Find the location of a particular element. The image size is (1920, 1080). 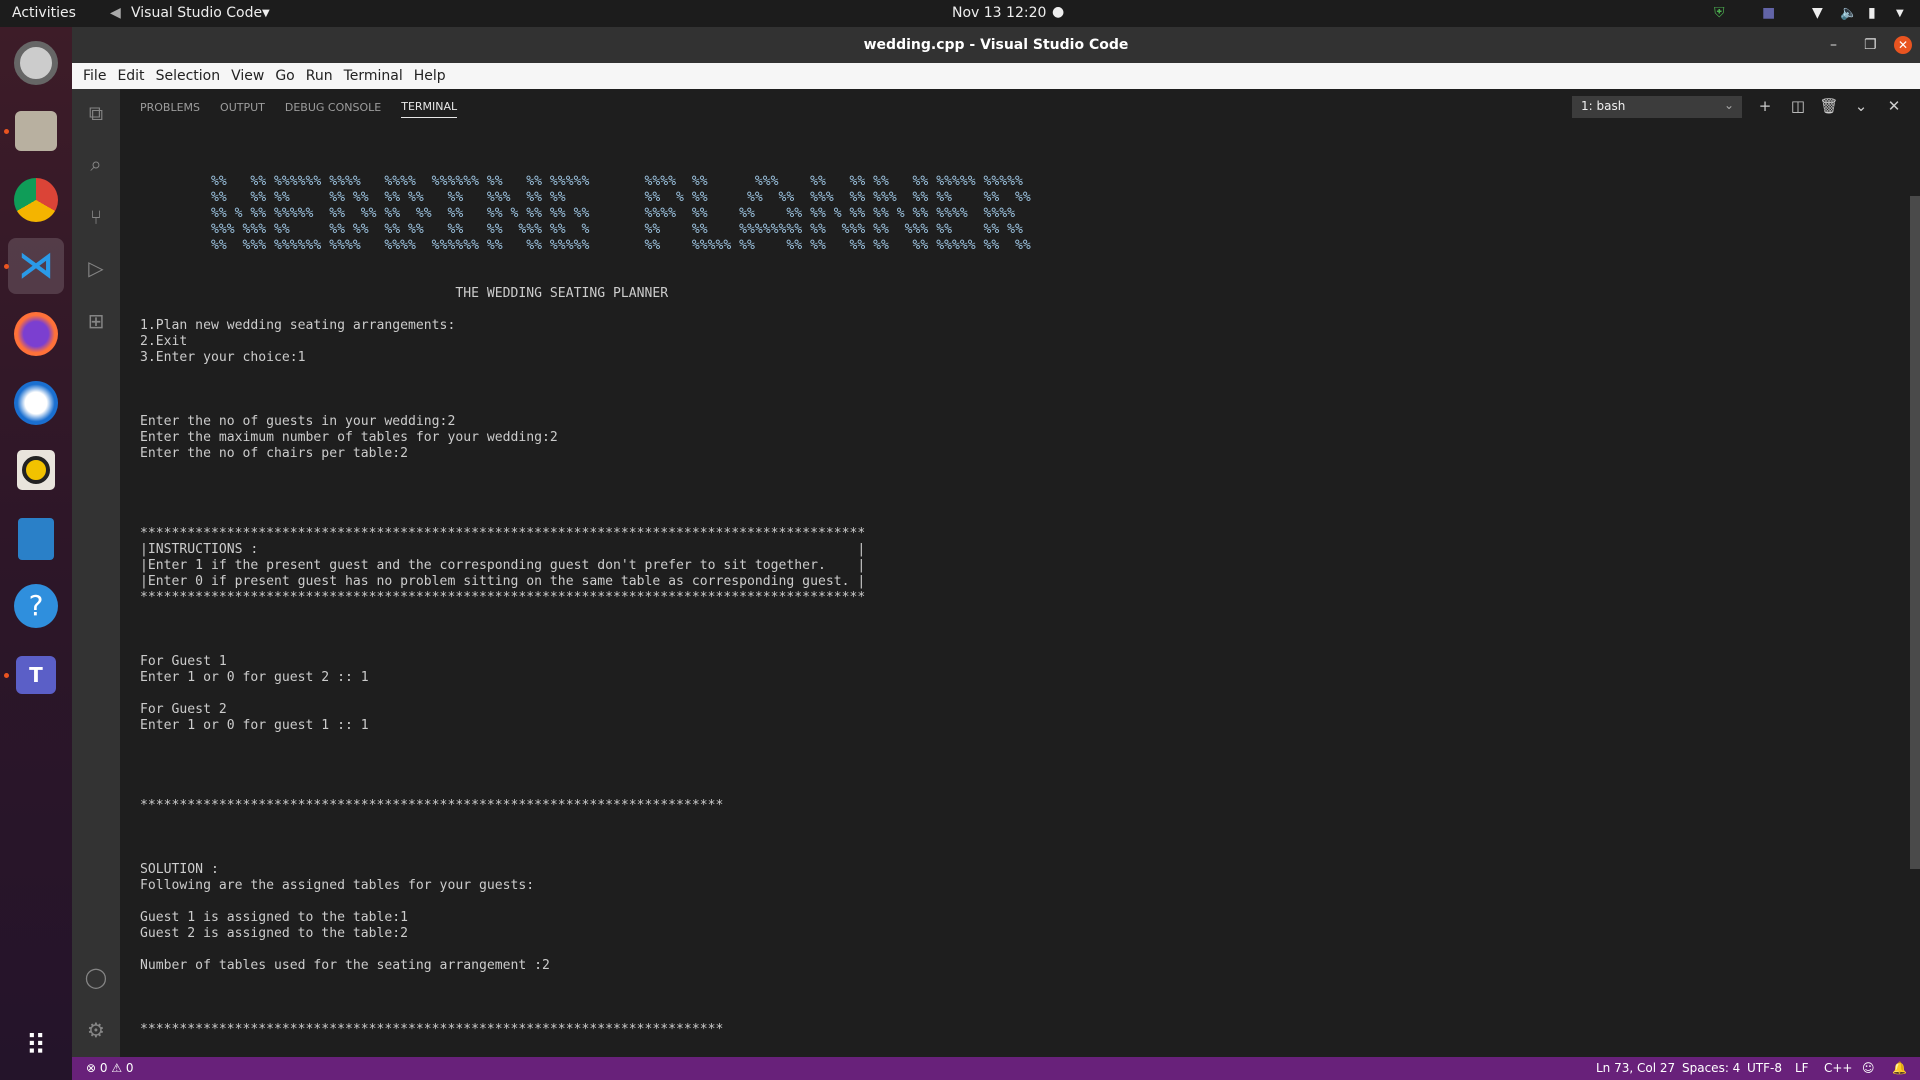

menu-view: View is located at coordinates (247, 76).